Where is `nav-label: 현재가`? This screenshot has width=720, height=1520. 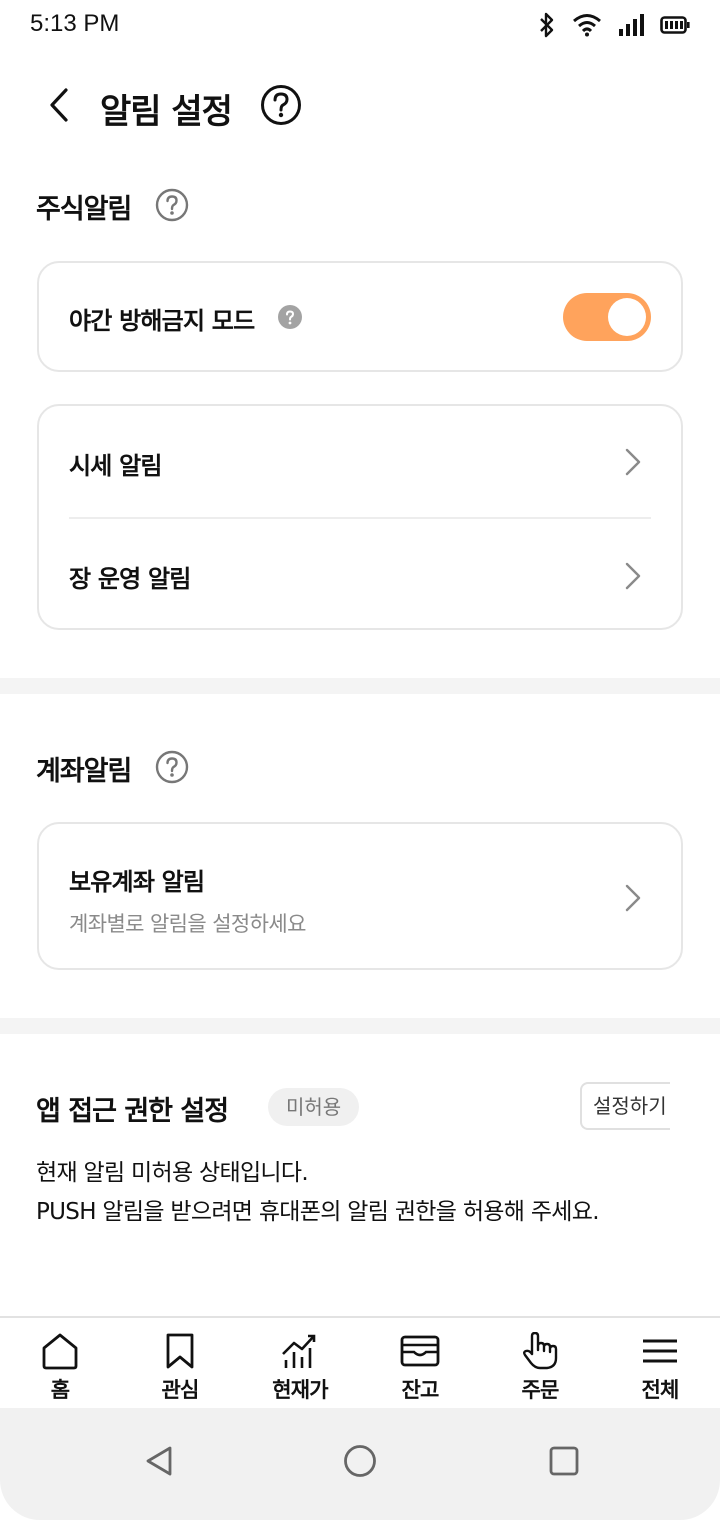
nav-label: 현재가 is located at coordinates (300, 1390).